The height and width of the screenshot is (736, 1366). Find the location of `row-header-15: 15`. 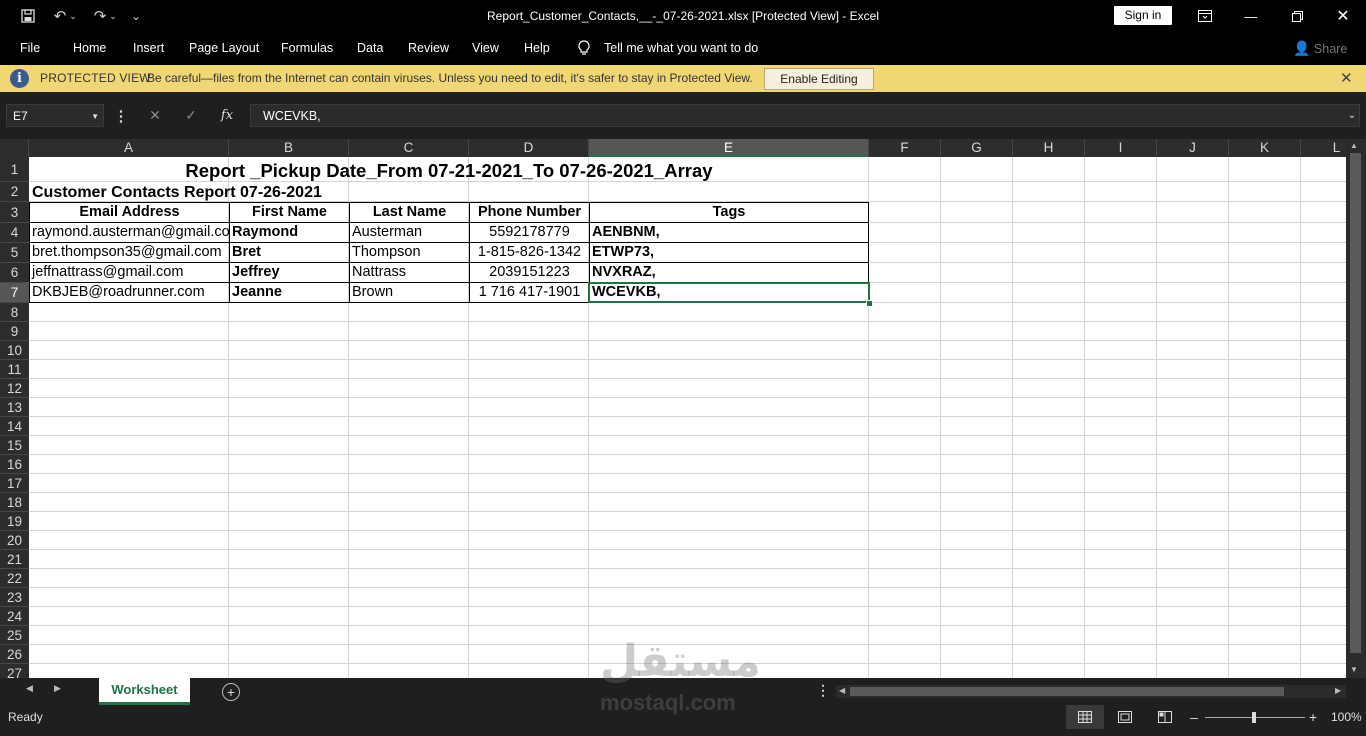

row-header-15: 15 is located at coordinates (14, 445).